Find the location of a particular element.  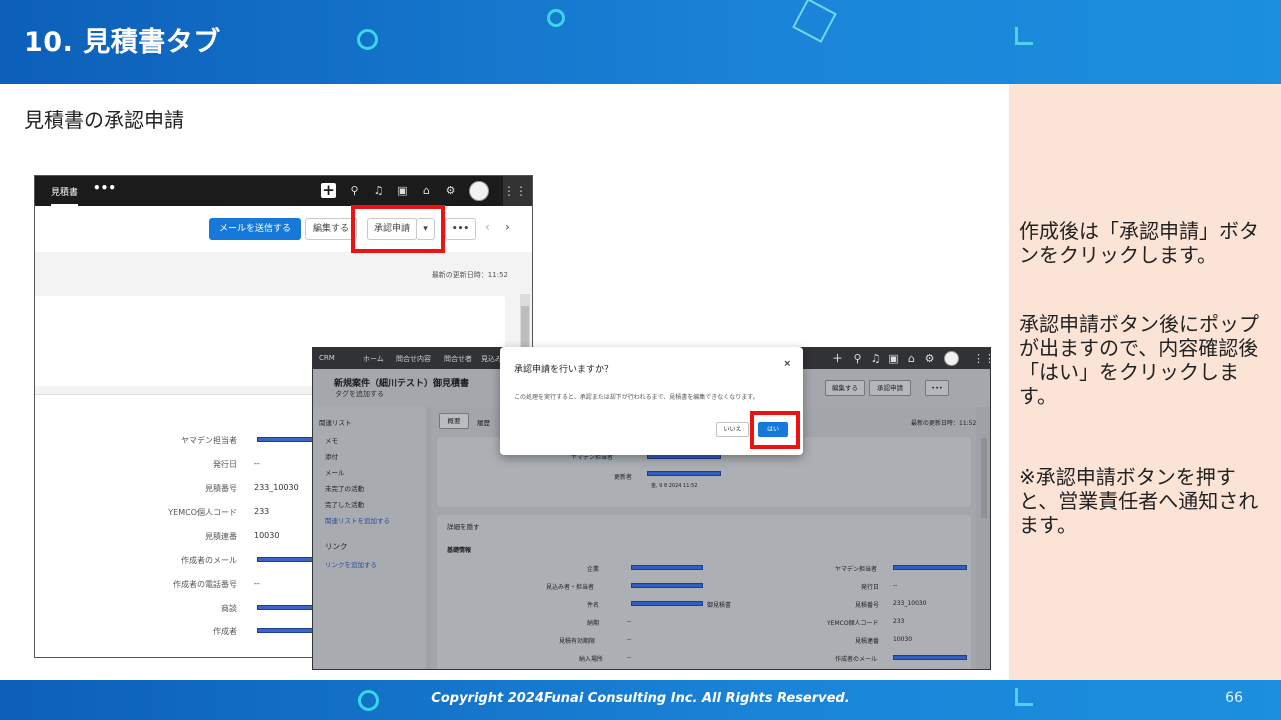

slide-header: 10. 見積書タブ is located at coordinates (640, 42).